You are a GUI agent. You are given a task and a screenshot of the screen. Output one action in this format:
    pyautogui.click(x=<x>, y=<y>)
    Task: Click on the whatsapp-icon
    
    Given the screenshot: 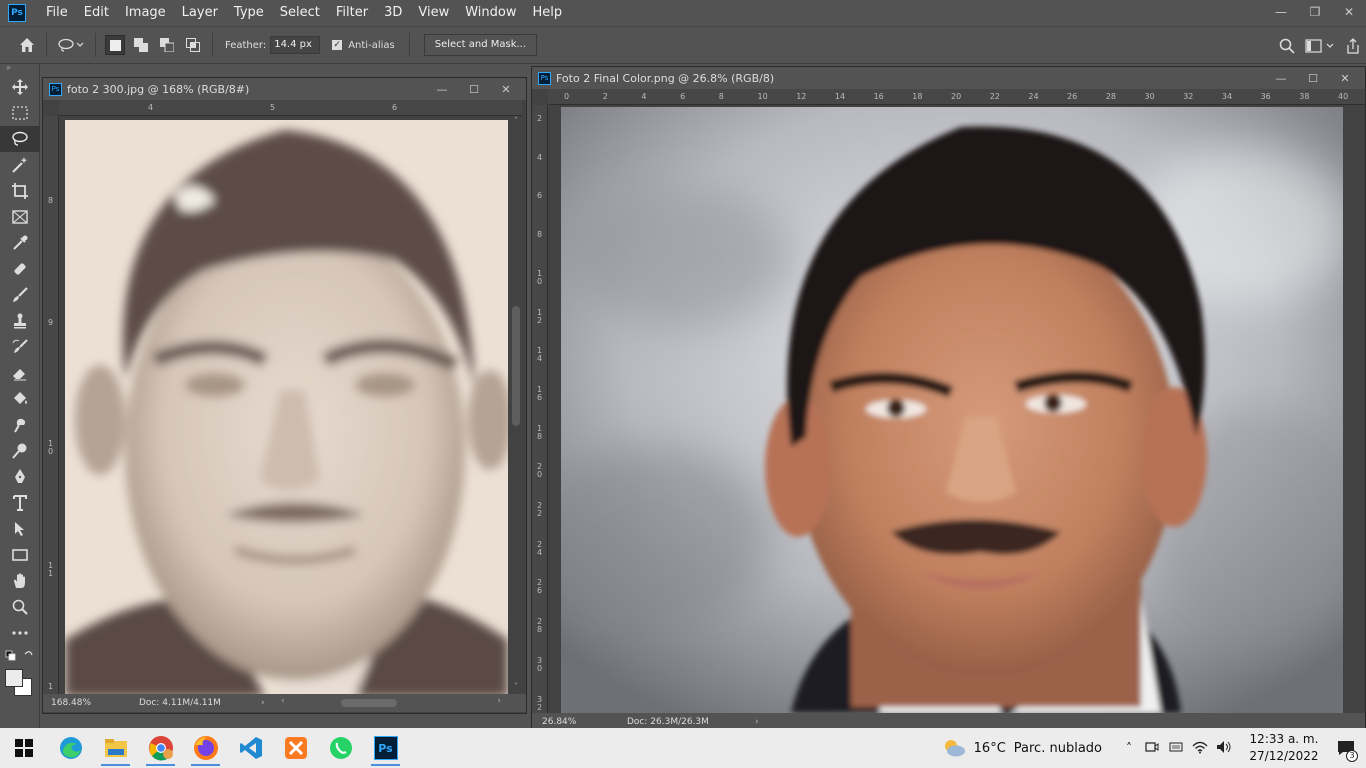 What is the action you would take?
    pyautogui.click(x=340, y=748)
    